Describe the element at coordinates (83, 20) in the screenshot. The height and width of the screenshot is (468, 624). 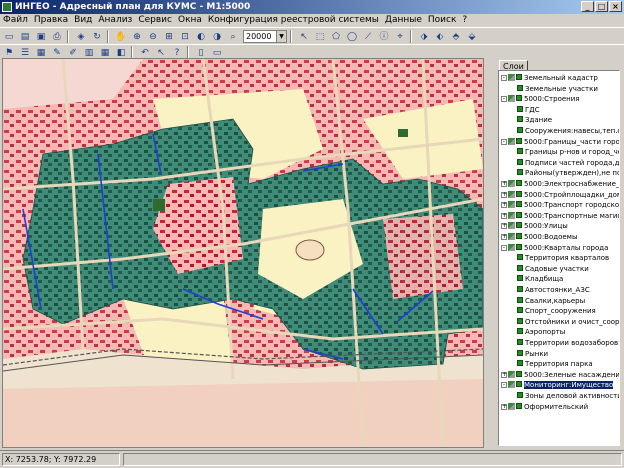
I see `menu-view: Вид` at that location.